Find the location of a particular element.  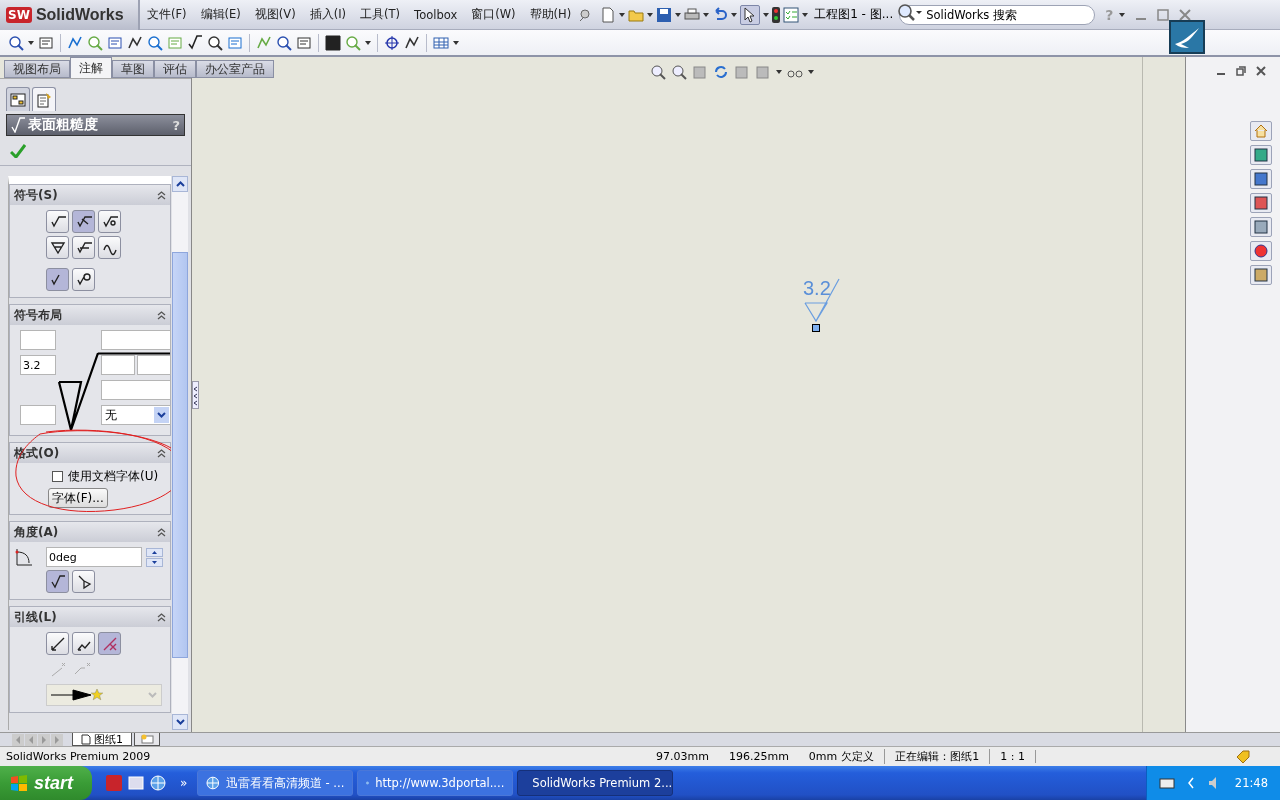

save-icon is located at coordinates (664, 14).